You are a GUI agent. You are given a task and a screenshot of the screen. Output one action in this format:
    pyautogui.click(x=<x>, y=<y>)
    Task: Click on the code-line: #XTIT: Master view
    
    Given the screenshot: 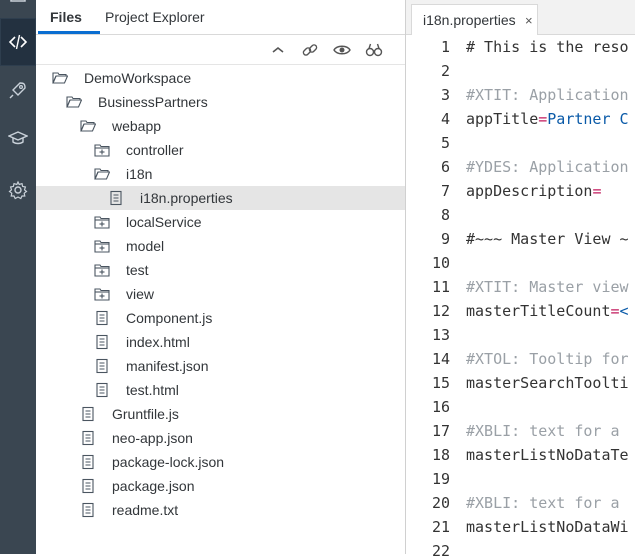 What is the action you would take?
    pyautogui.click(x=547, y=287)
    